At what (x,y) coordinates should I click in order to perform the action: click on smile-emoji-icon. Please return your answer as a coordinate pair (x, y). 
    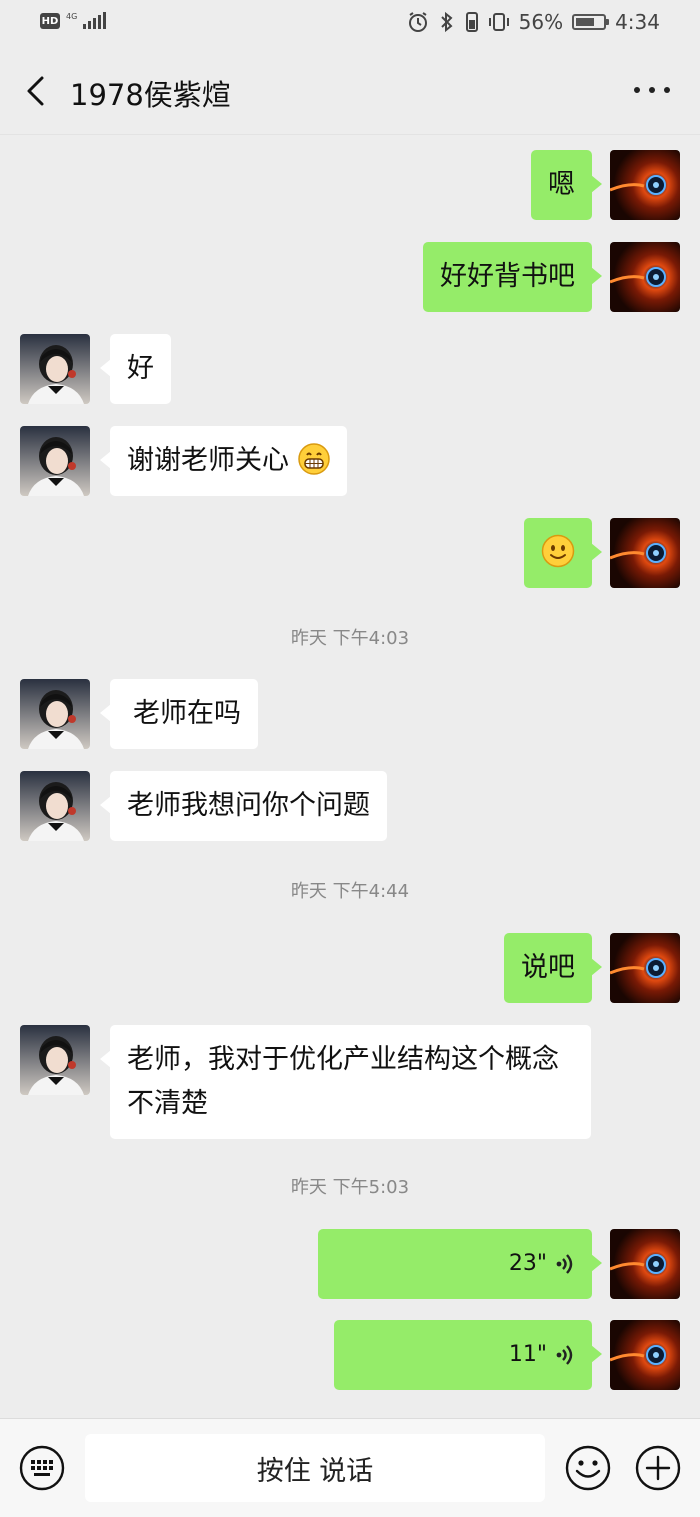
    Looking at the image, I should click on (558, 551).